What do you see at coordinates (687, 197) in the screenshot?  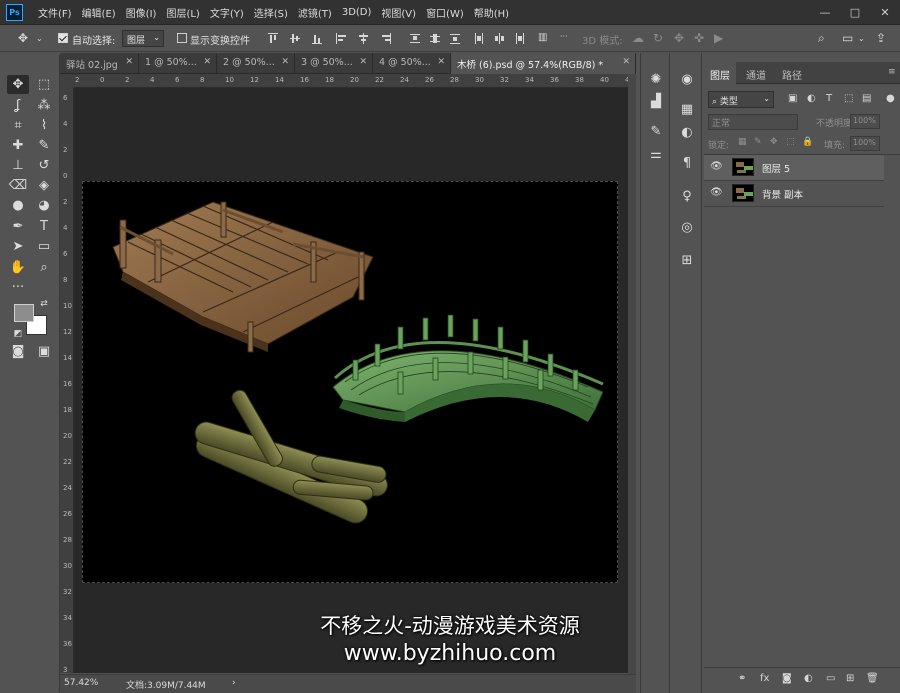 I see `learn-icon: ♀` at bounding box center [687, 197].